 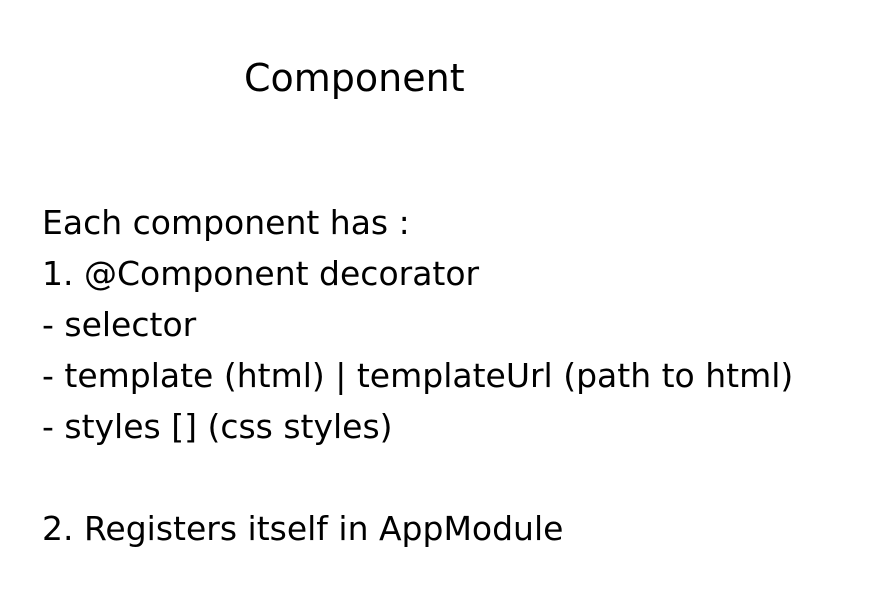 I want to click on list-item-selector: - selector, so click(x=119, y=324).